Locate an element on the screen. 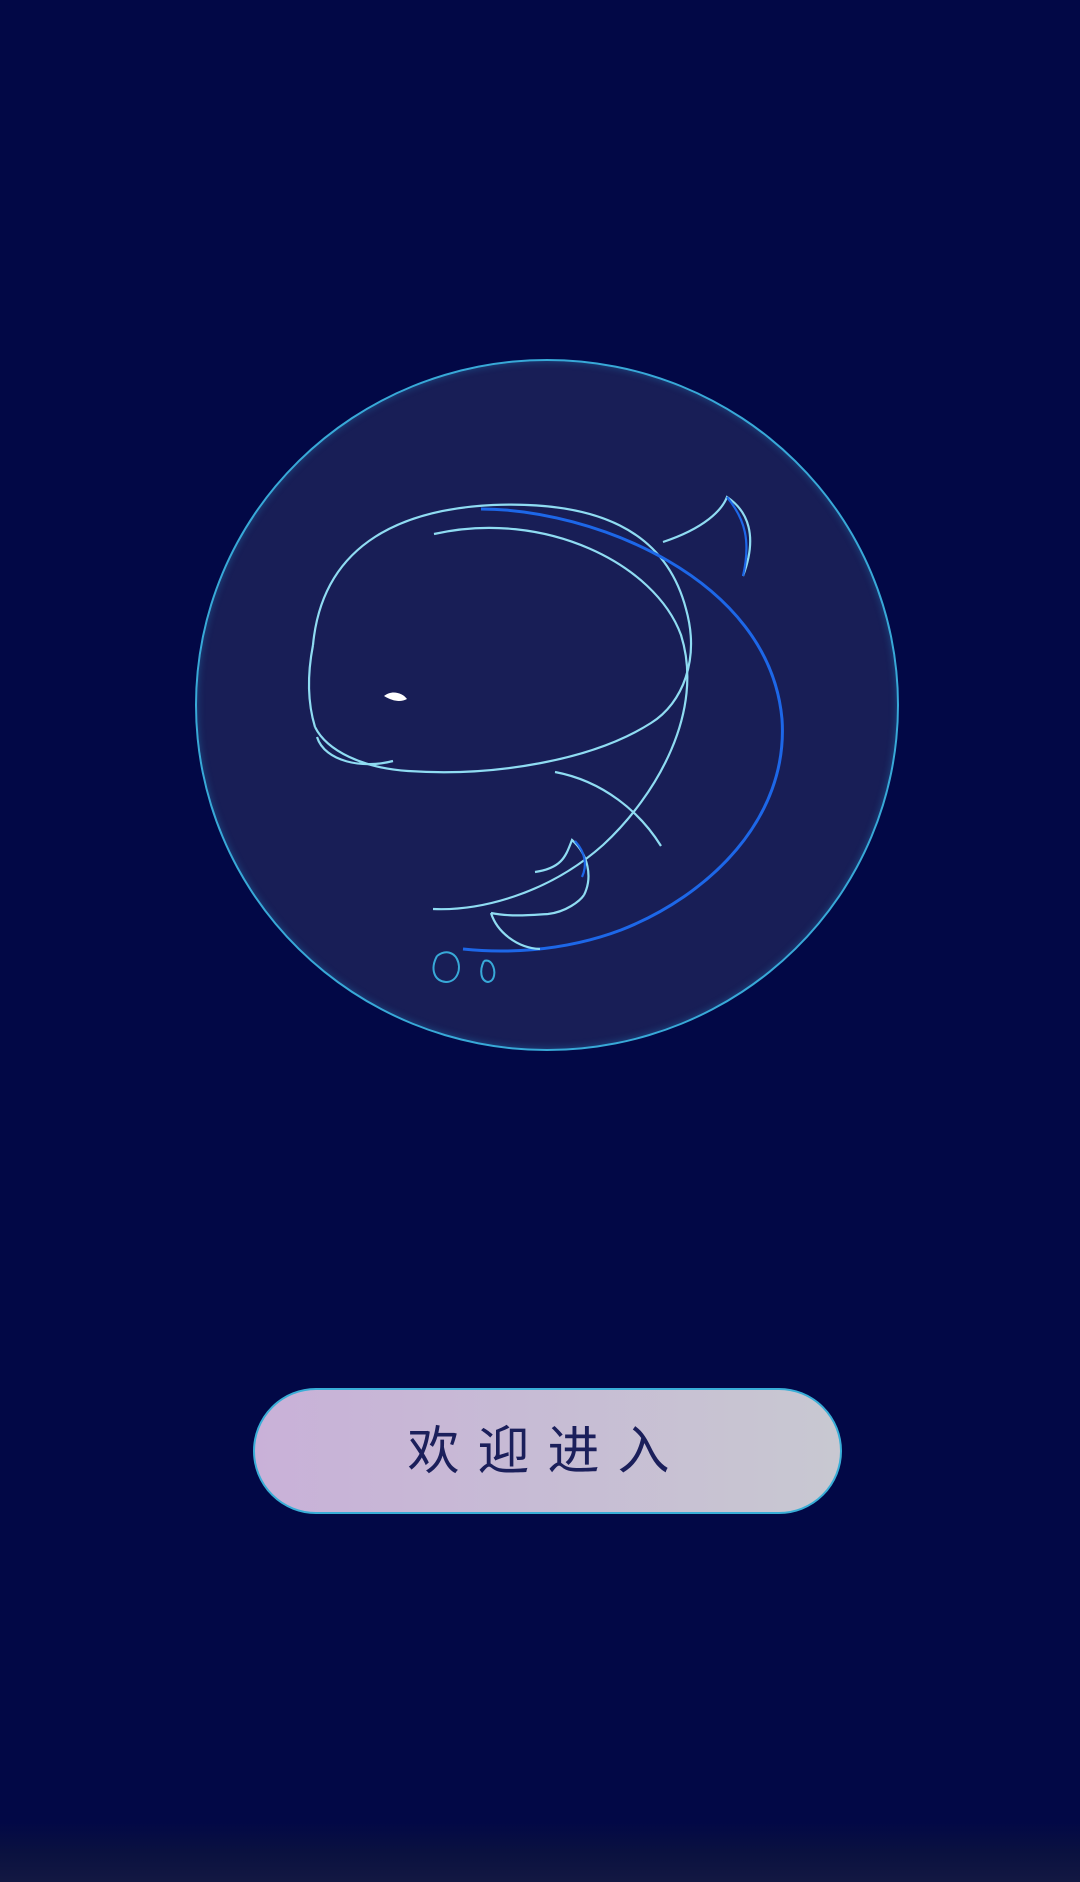  enter-button: 欢迎进入 is located at coordinates (547, 1451).